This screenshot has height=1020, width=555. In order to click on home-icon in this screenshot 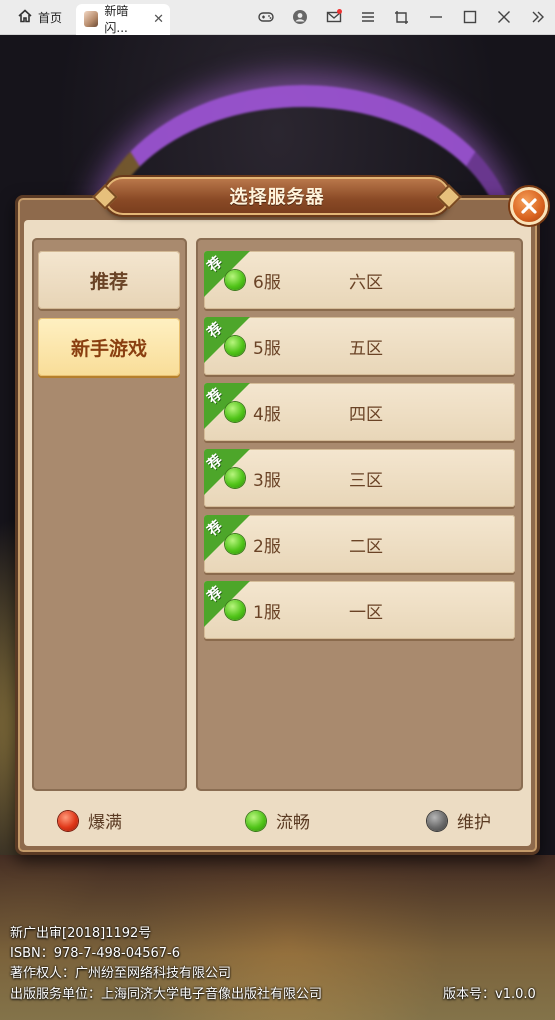, I will do `click(25, 17)`.